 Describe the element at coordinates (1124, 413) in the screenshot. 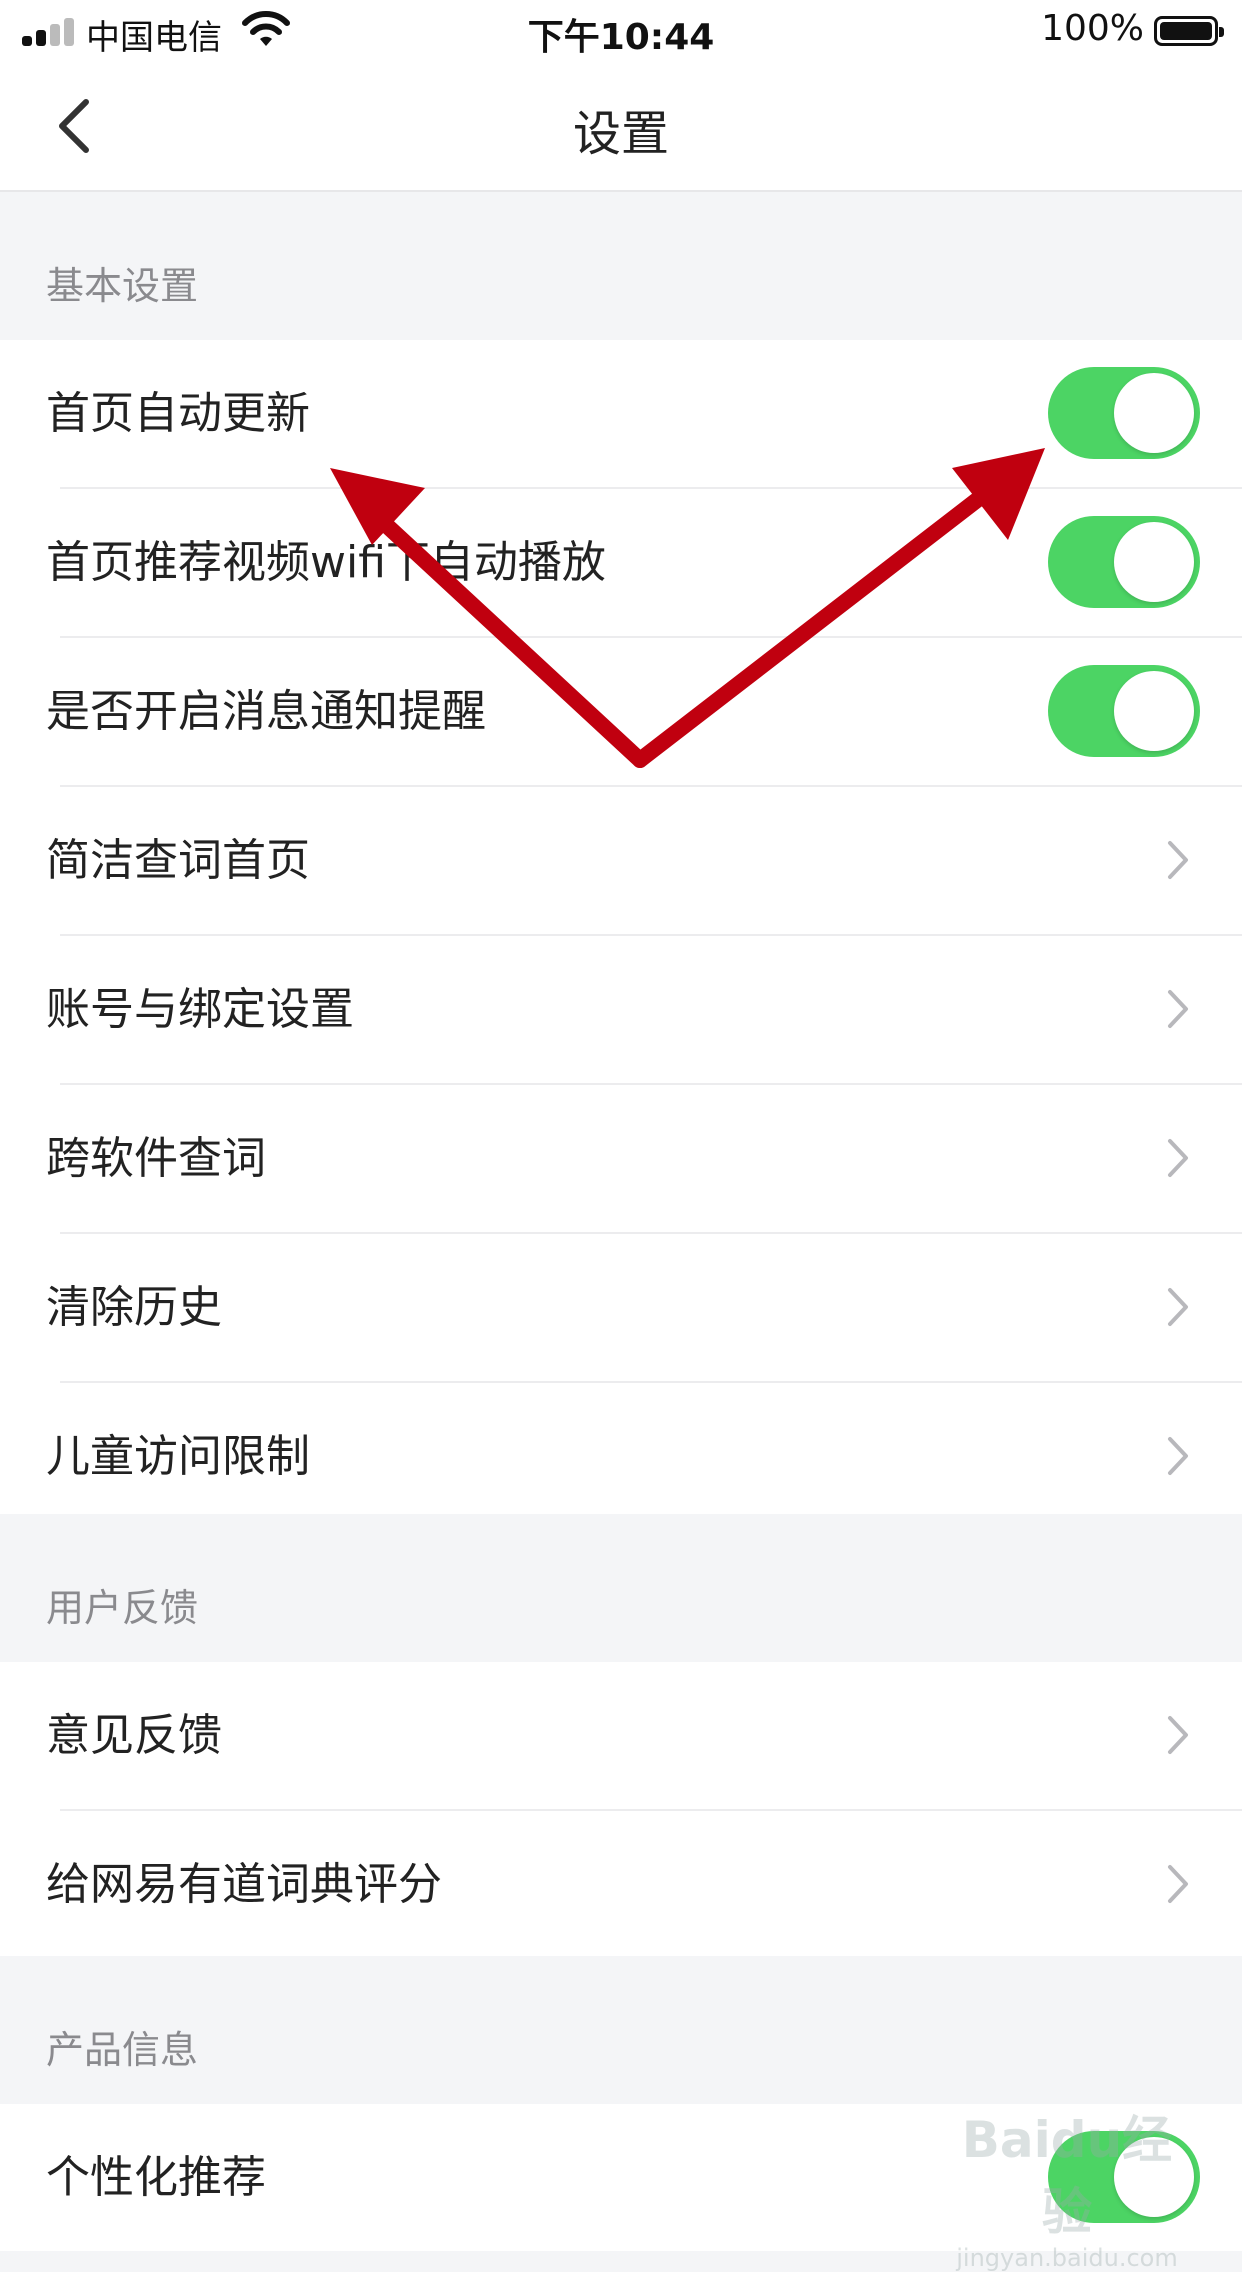

I see `home-auto-update-toggle` at that location.